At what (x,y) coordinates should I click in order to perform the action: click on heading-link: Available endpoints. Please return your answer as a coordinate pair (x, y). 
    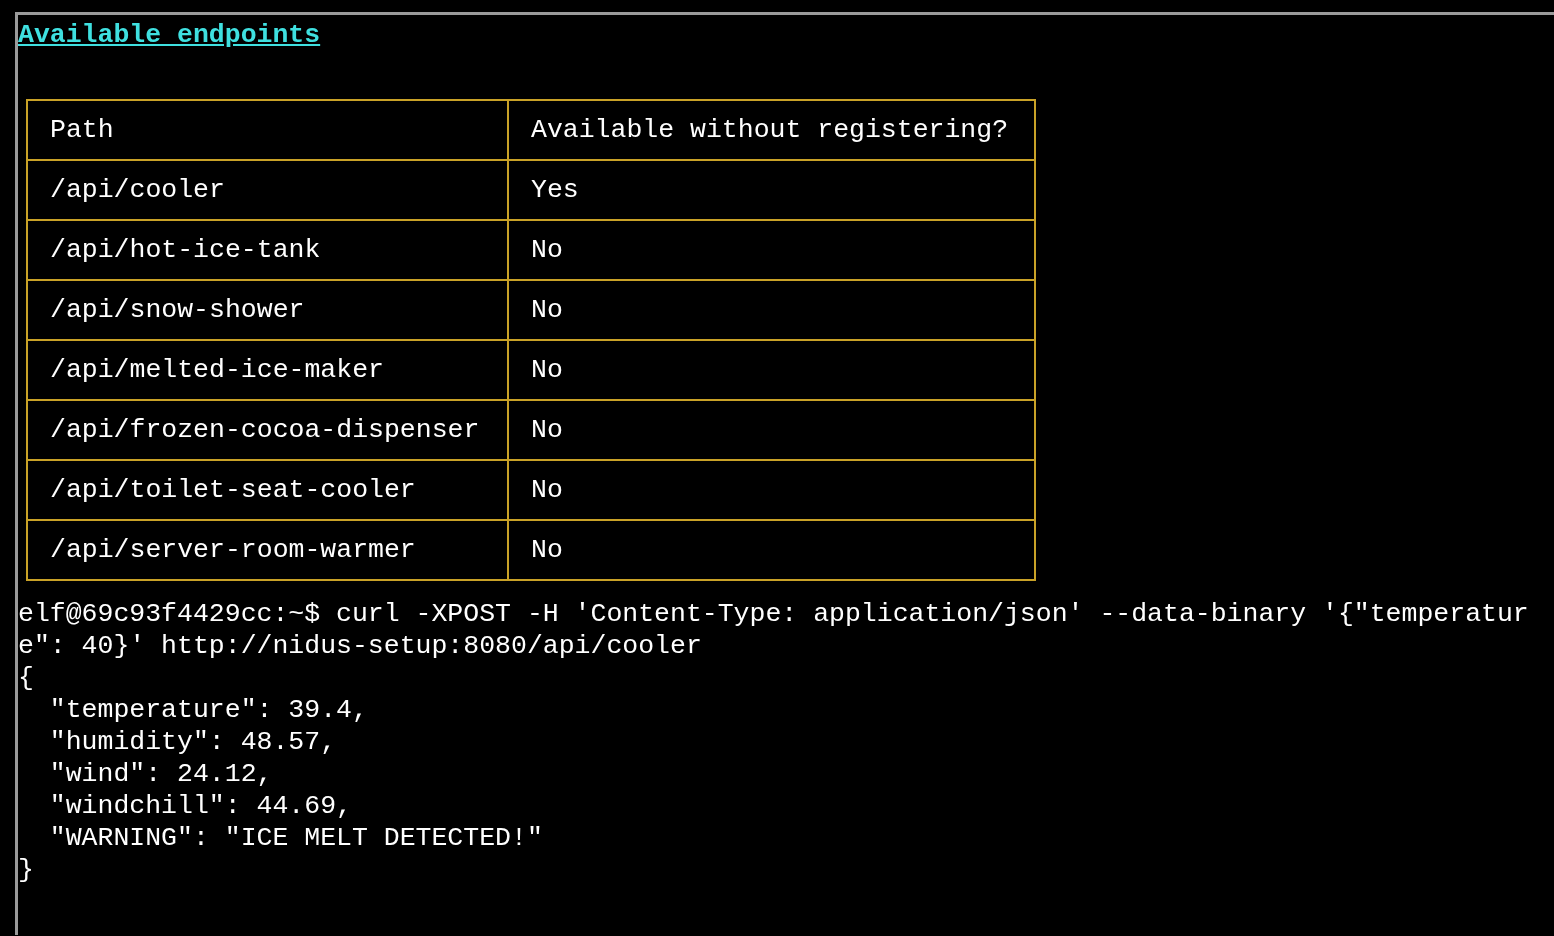
    Looking at the image, I should click on (169, 35).